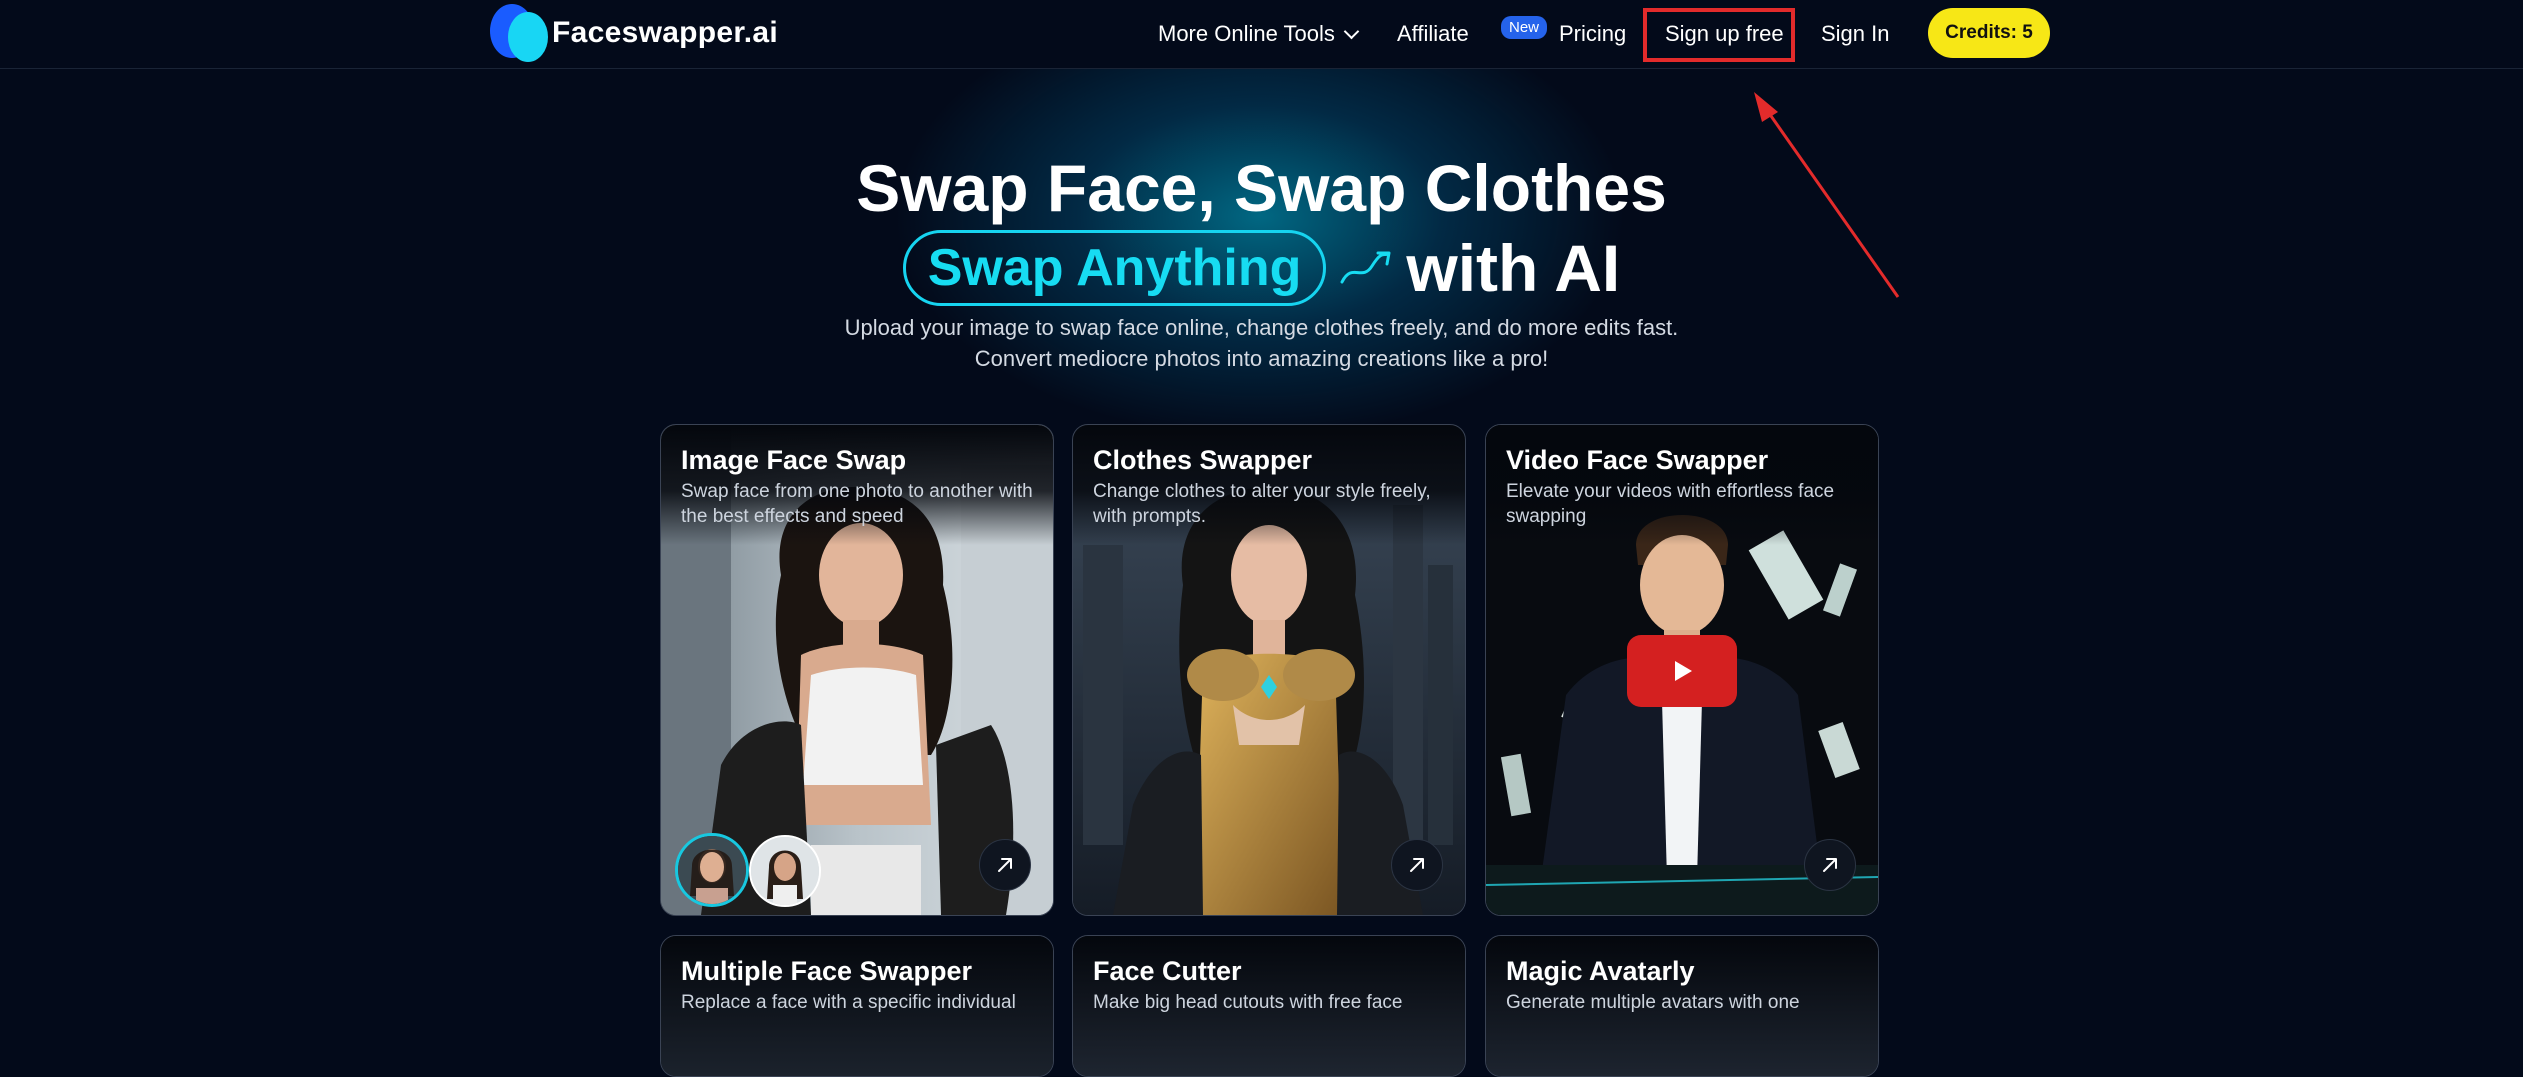  What do you see at coordinates (1433, 33) in the screenshot?
I see `nav-affiliate-label: Affiliate` at bounding box center [1433, 33].